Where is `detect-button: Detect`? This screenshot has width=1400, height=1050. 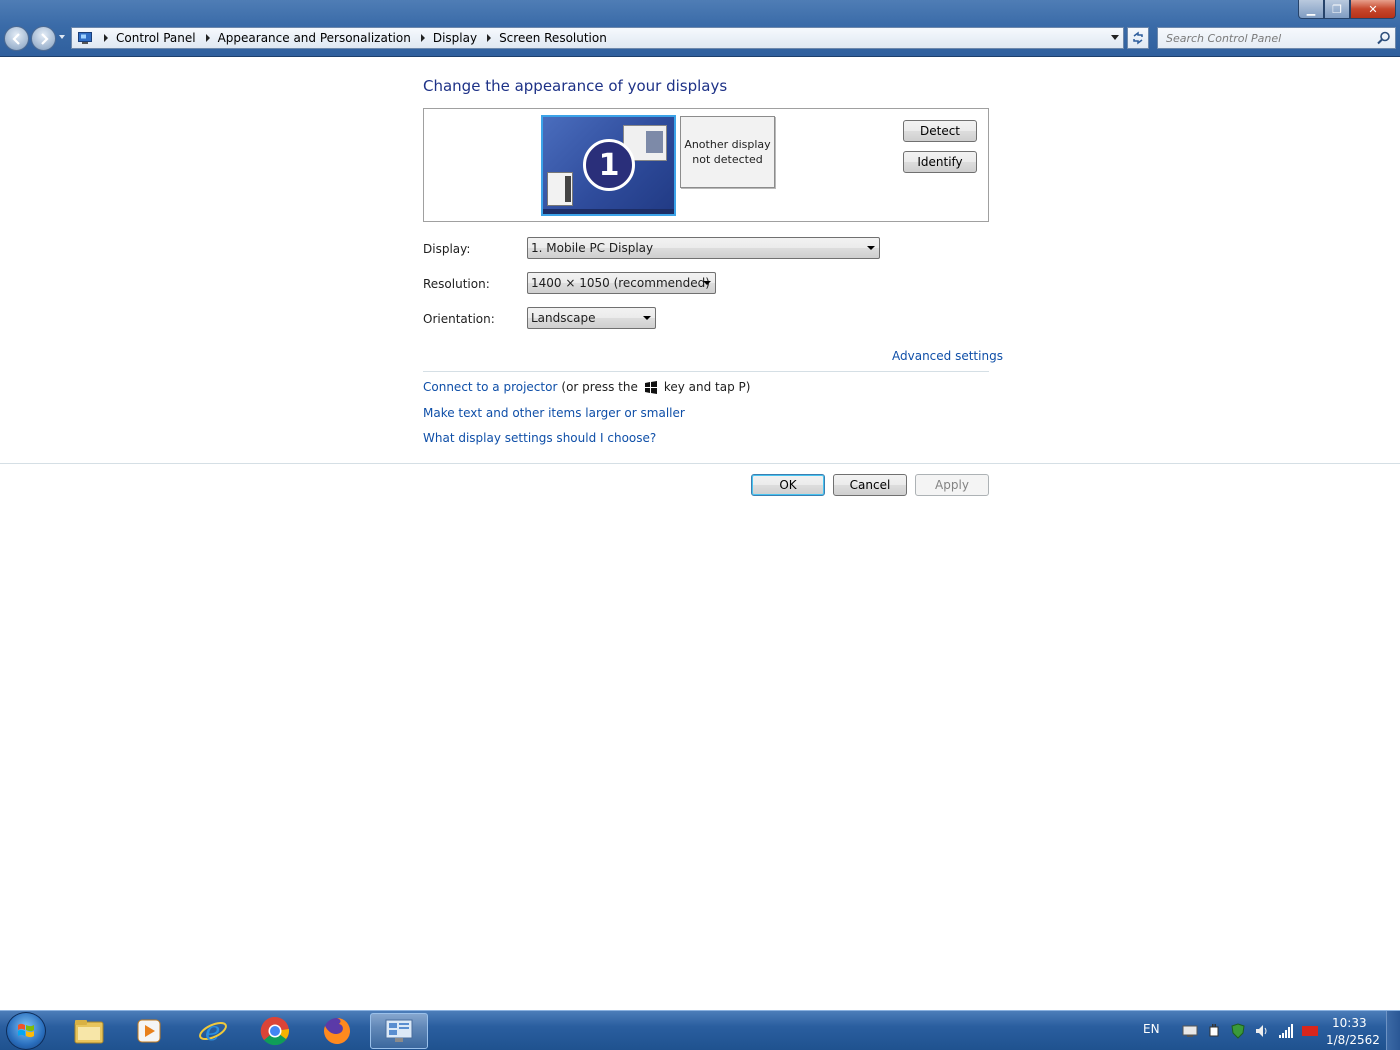
detect-button: Detect is located at coordinates (940, 131).